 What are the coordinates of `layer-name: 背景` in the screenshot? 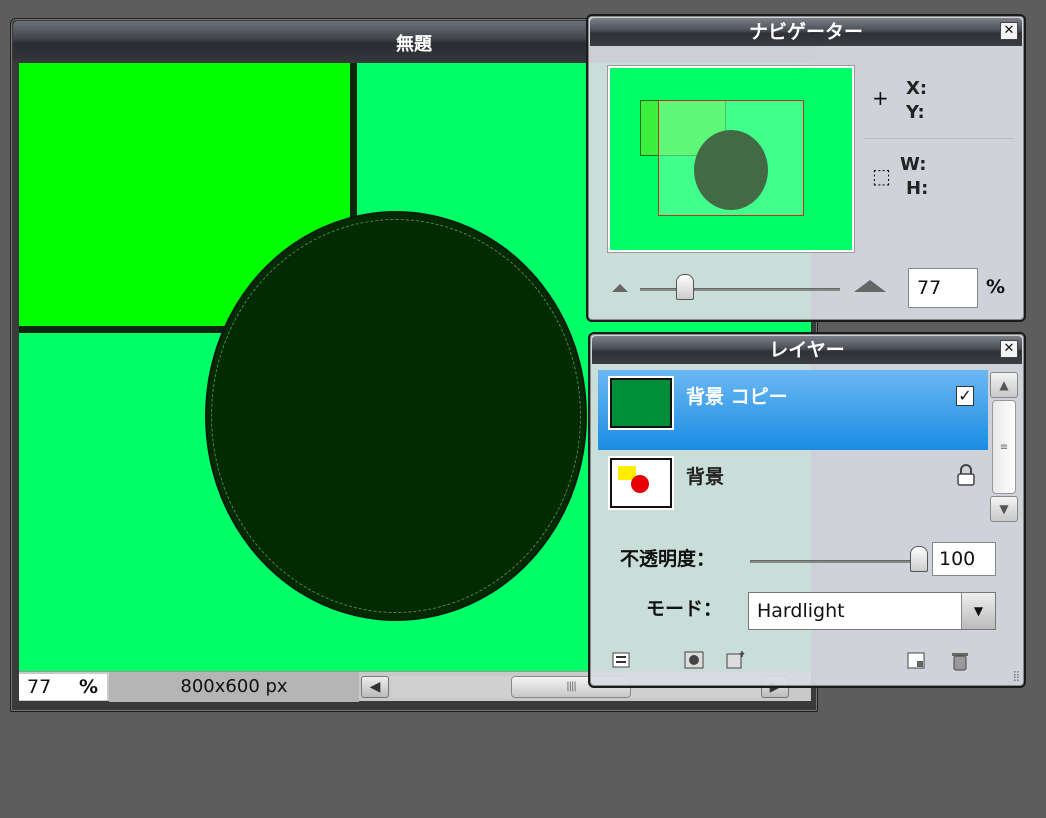 It's located at (705, 477).